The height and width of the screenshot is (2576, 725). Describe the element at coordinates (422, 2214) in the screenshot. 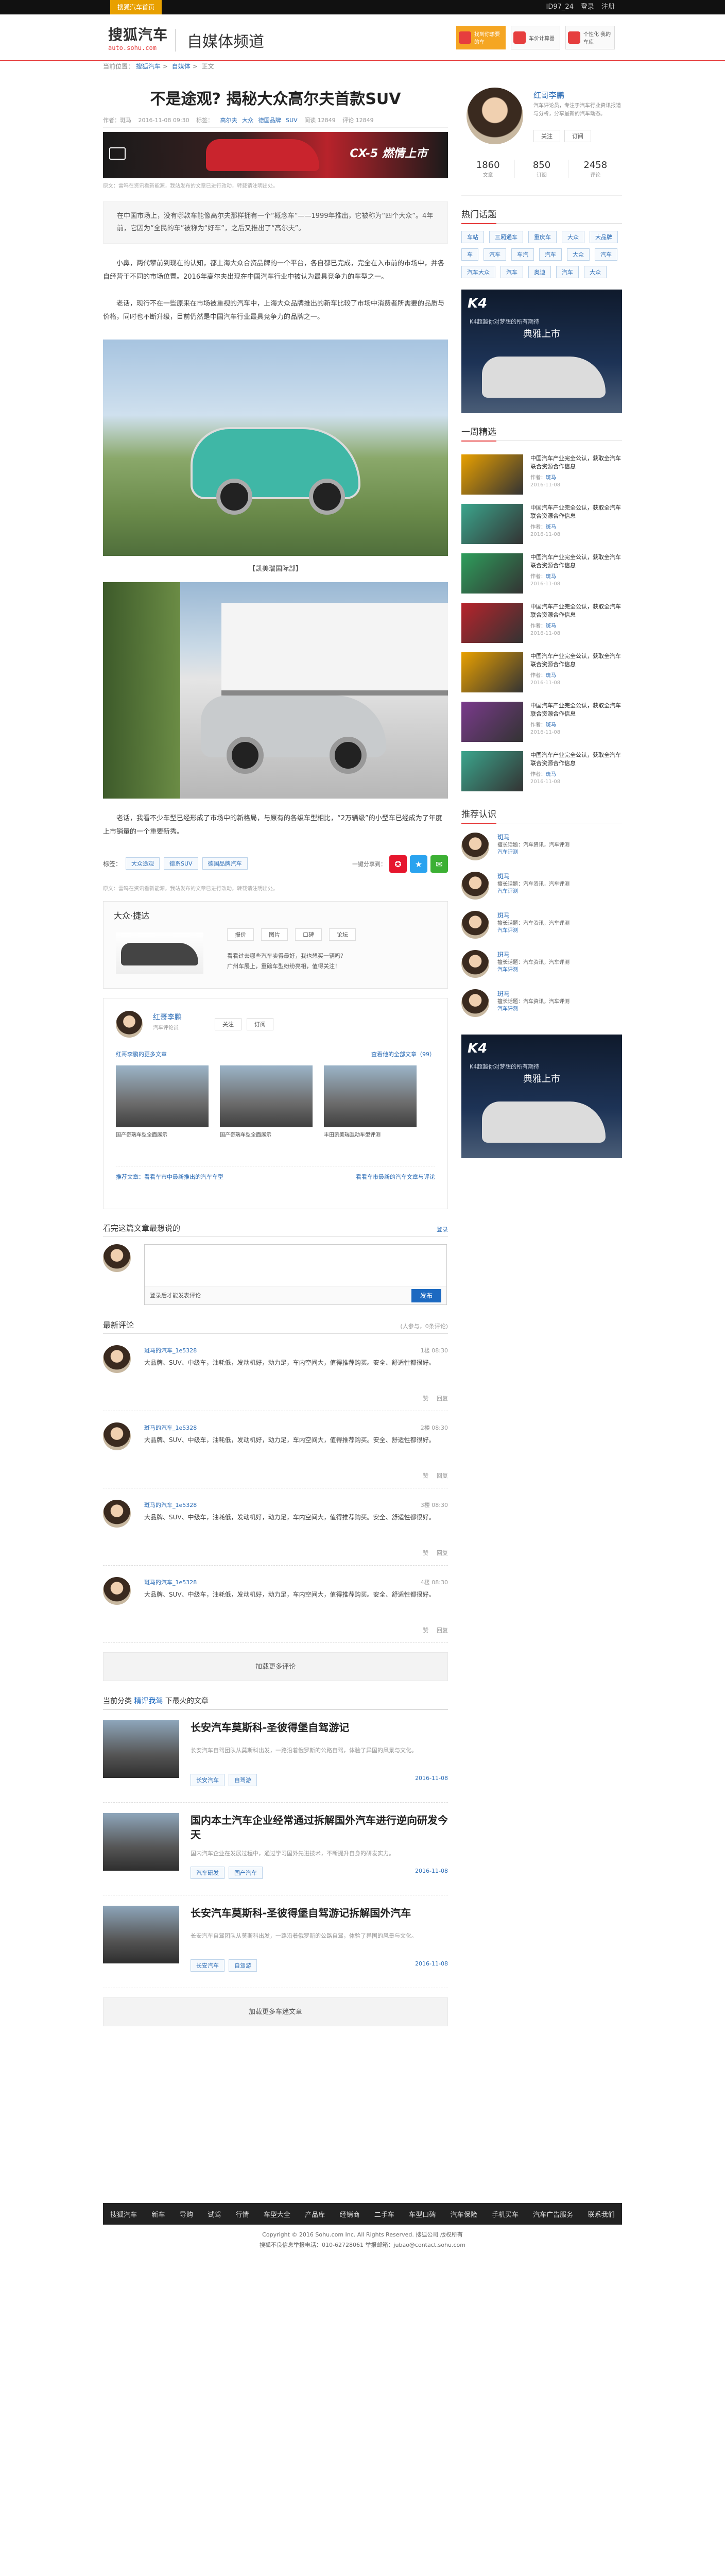

I see `footer-nav-link: 车型口碑` at that location.